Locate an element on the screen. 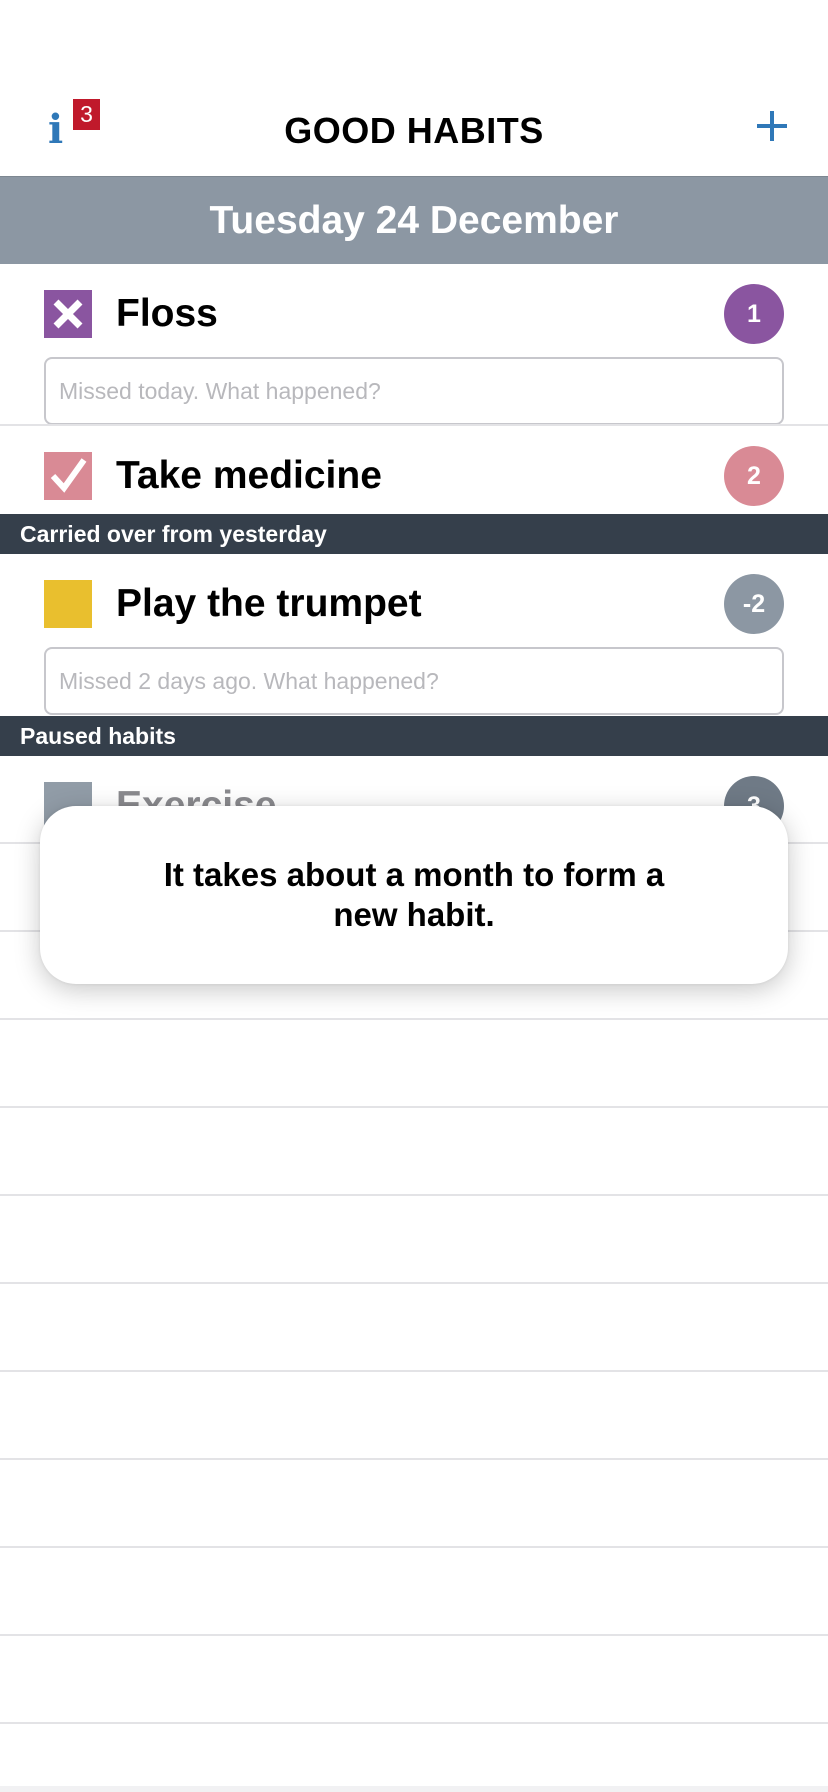  habit-name: Floss is located at coordinates (167, 313).